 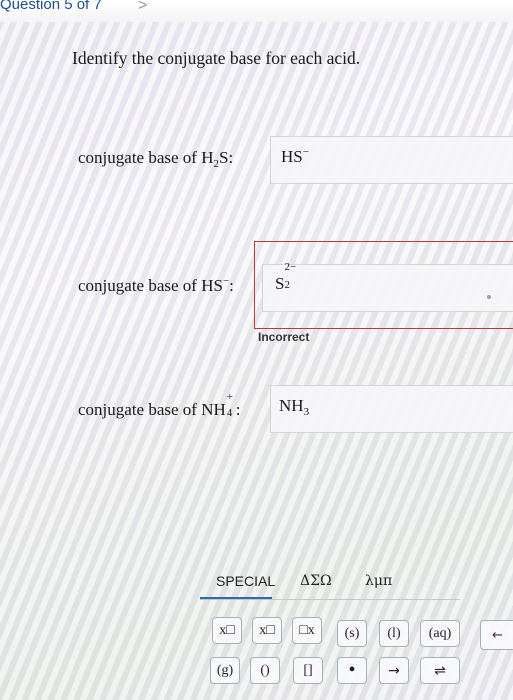 I want to click on liquid-state-key: (l), so click(x=394, y=633).